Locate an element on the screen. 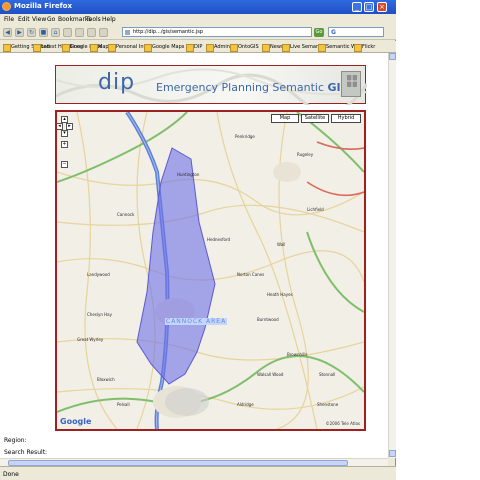  town-label: Brownhills is located at coordinates (297, 354).